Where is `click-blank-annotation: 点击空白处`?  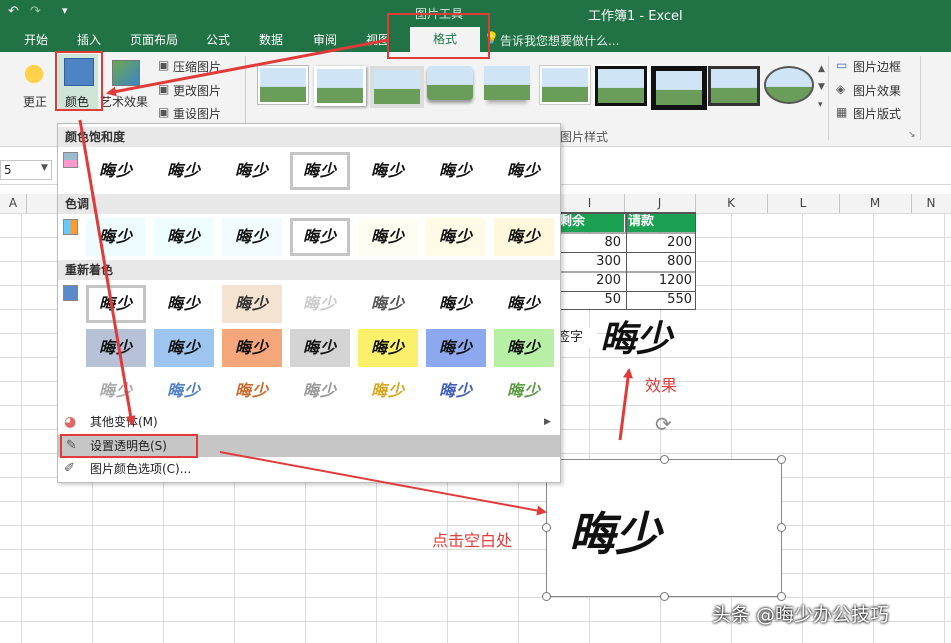 click-blank-annotation: 点击空白处 is located at coordinates (472, 540).